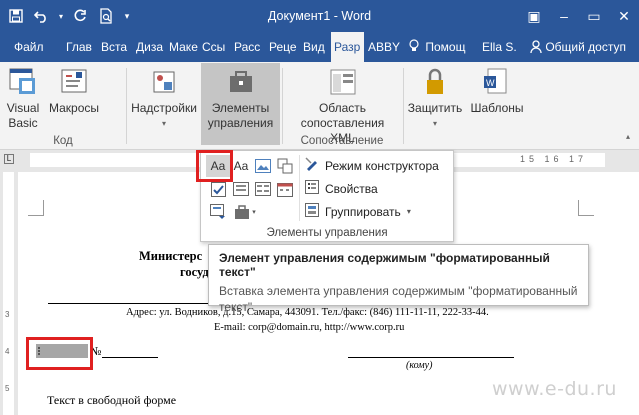 The width and height of the screenshot is (639, 415). I want to click on heading-line-2: госуд, so click(194, 272).